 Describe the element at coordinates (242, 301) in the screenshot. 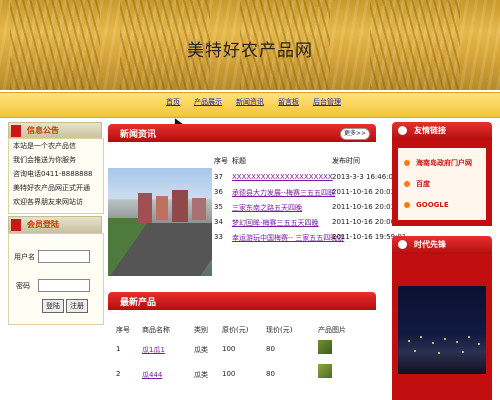

I see `products-header: 最新产品` at that location.